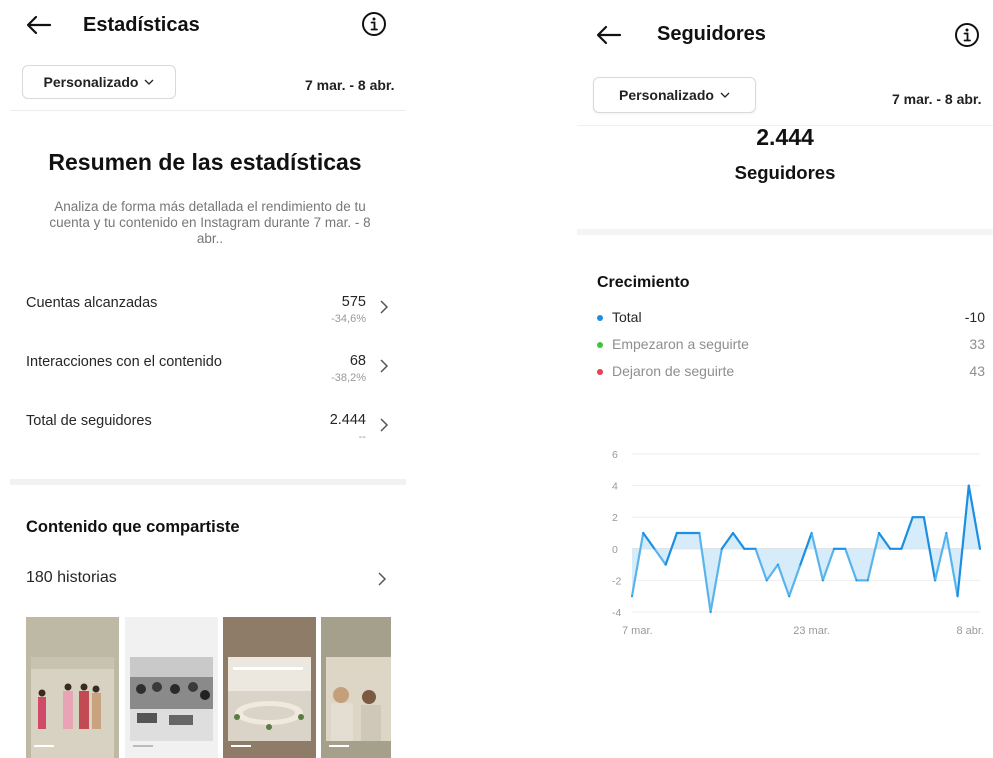  What do you see at coordinates (348, 319) in the screenshot?
I see `metric-change: -34,6%` at bounding box center [348, 319].